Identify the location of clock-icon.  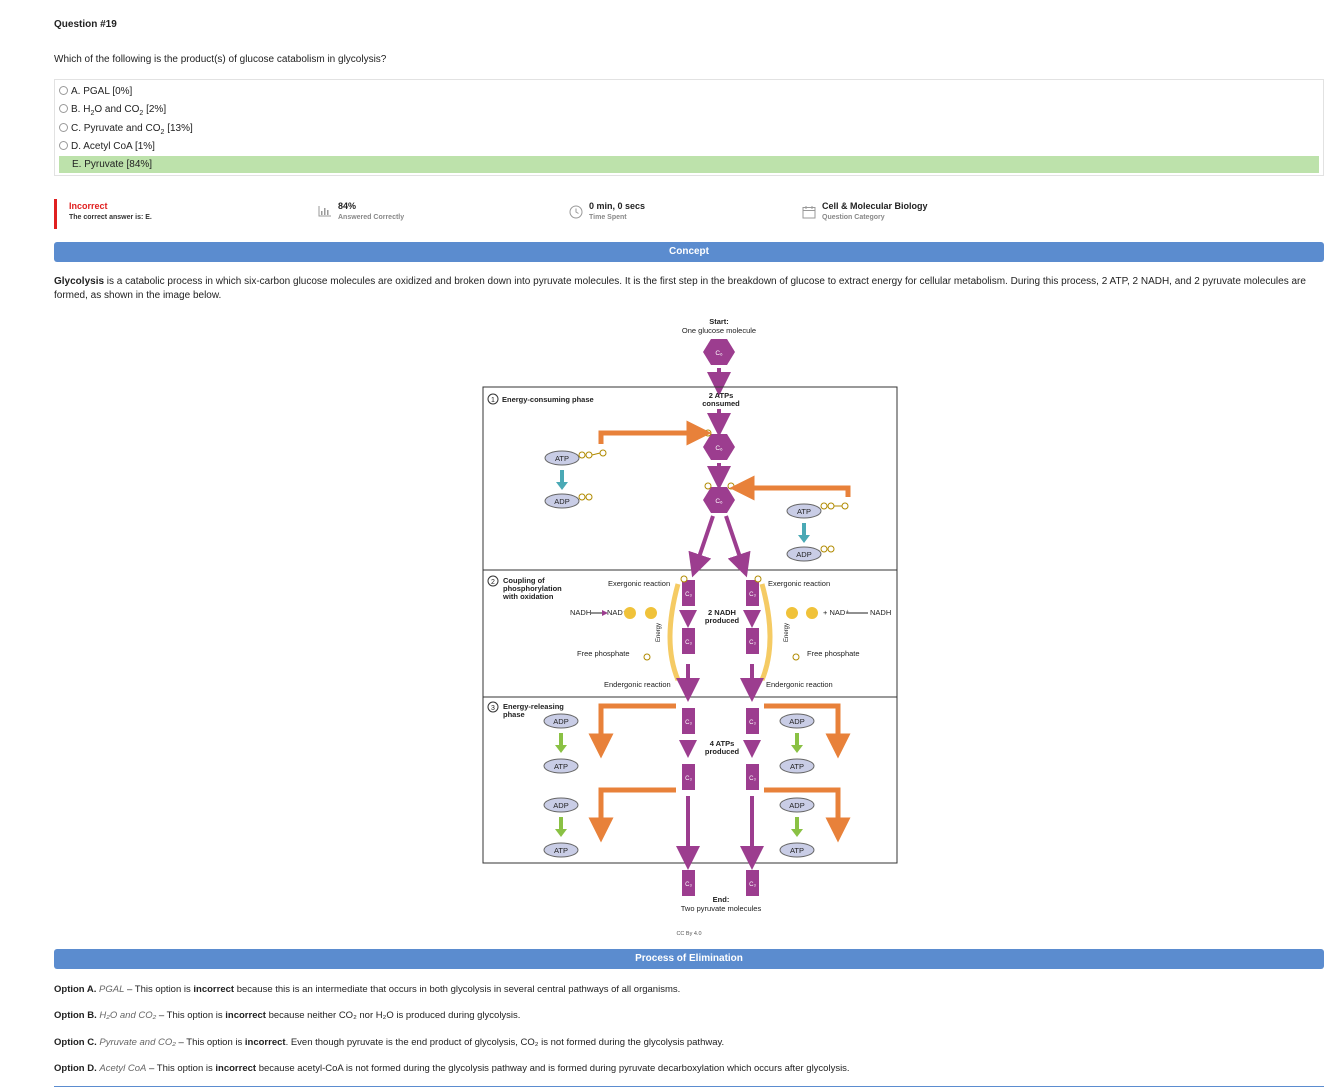
(576, 212).